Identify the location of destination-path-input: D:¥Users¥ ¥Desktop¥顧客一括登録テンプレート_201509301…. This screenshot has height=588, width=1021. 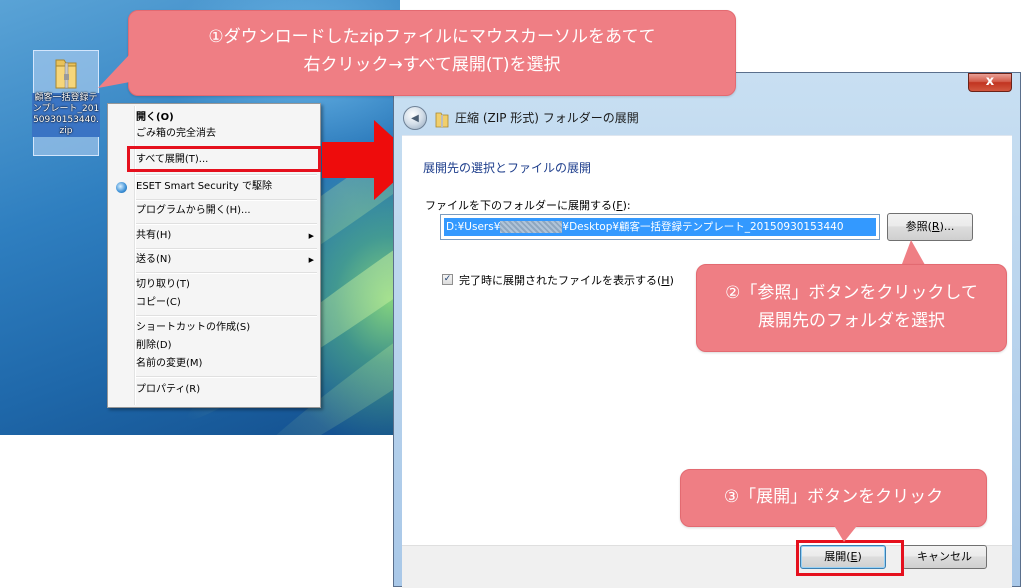
(660, 227).